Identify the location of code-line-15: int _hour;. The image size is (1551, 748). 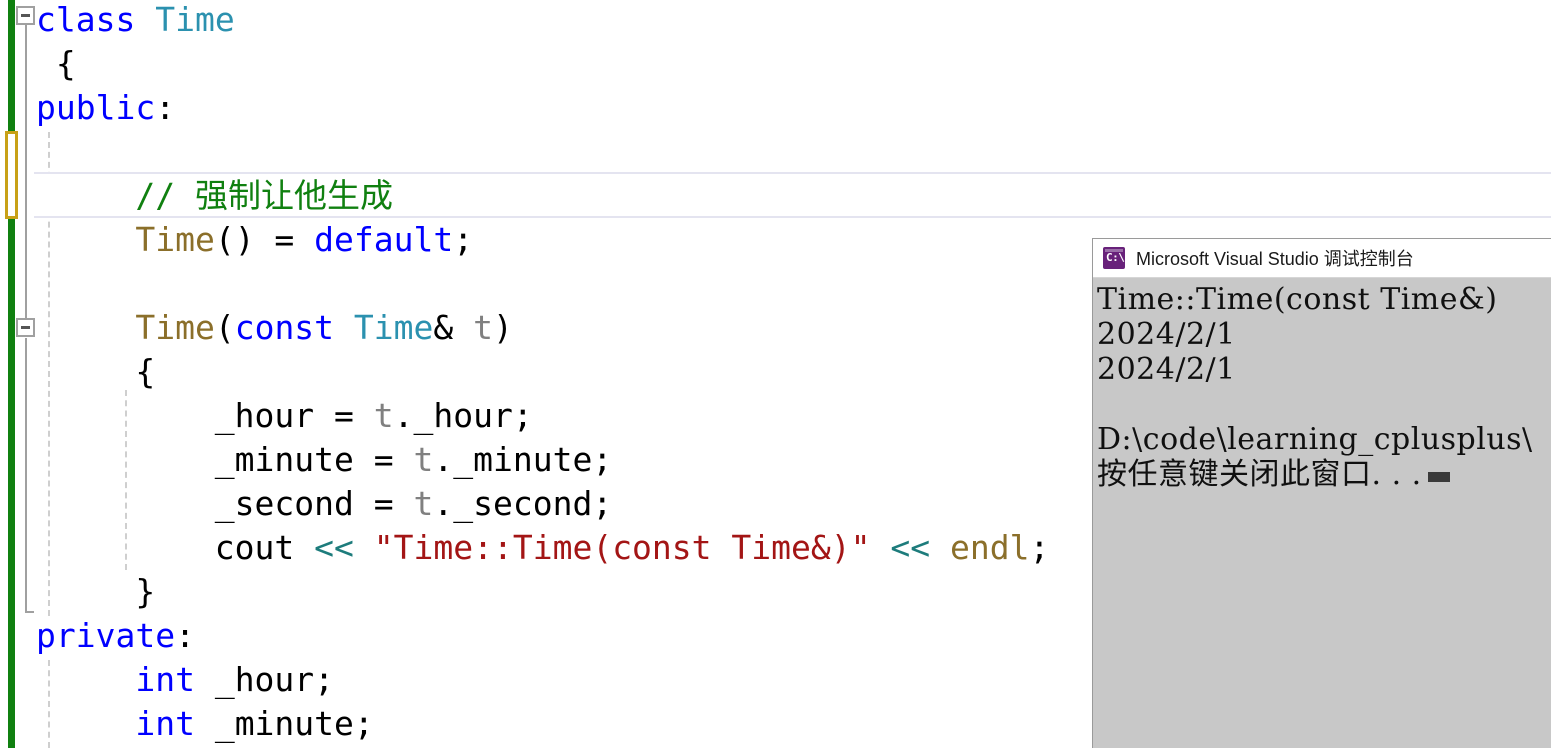
(185, 680).